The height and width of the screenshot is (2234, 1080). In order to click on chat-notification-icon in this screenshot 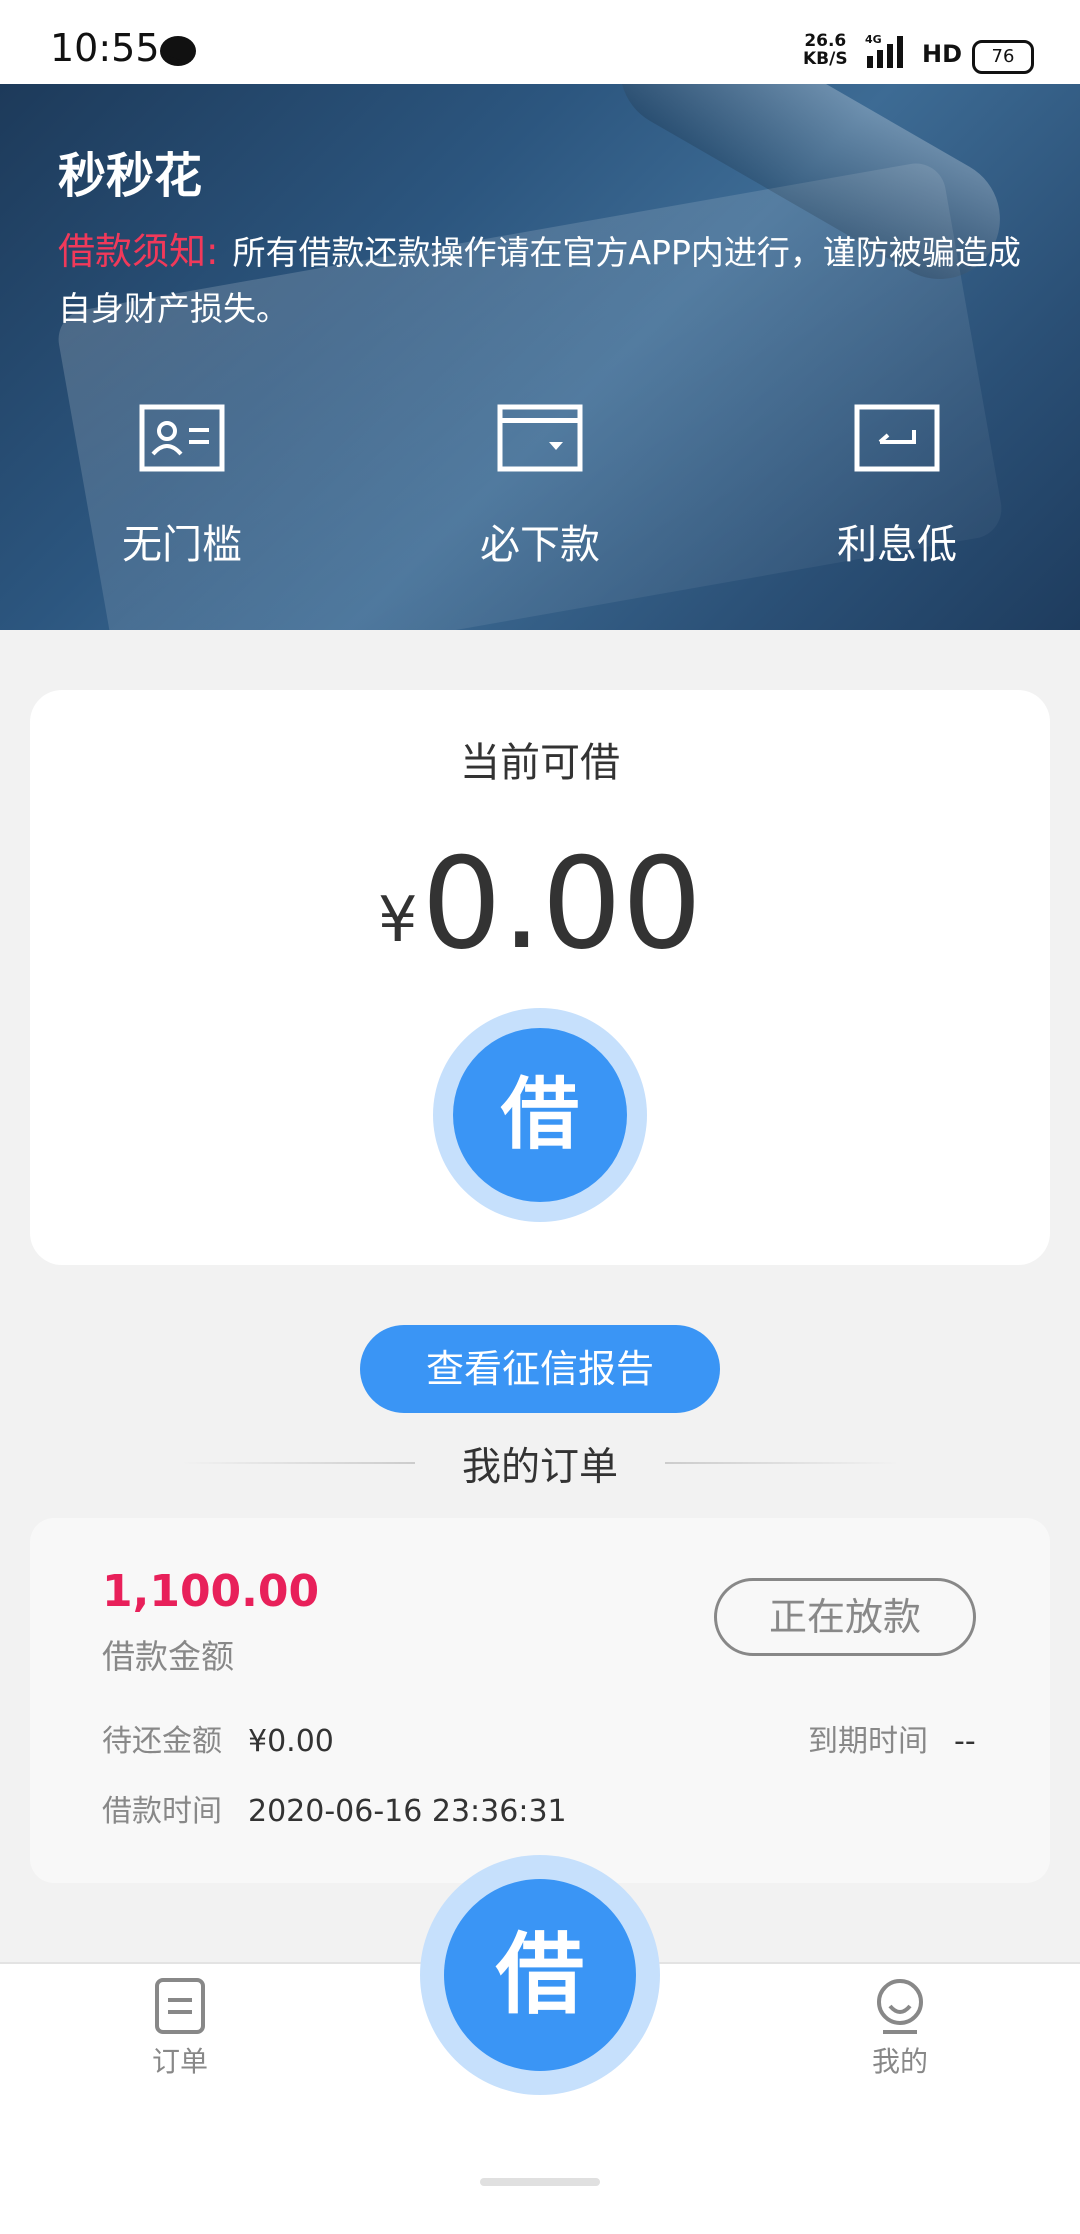, I will do `click(178, 51)`.